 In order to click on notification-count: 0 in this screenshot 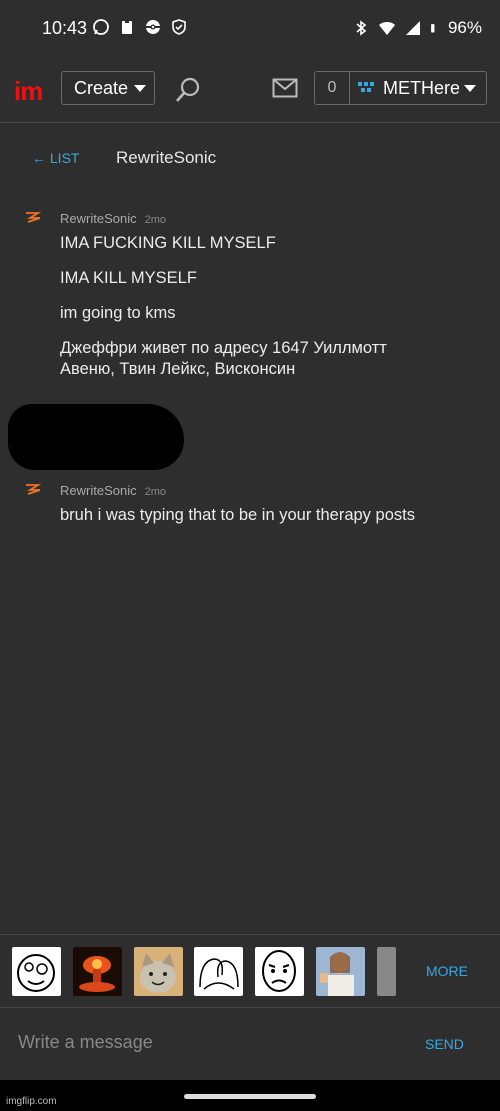, I will do `click(331, 88)`.